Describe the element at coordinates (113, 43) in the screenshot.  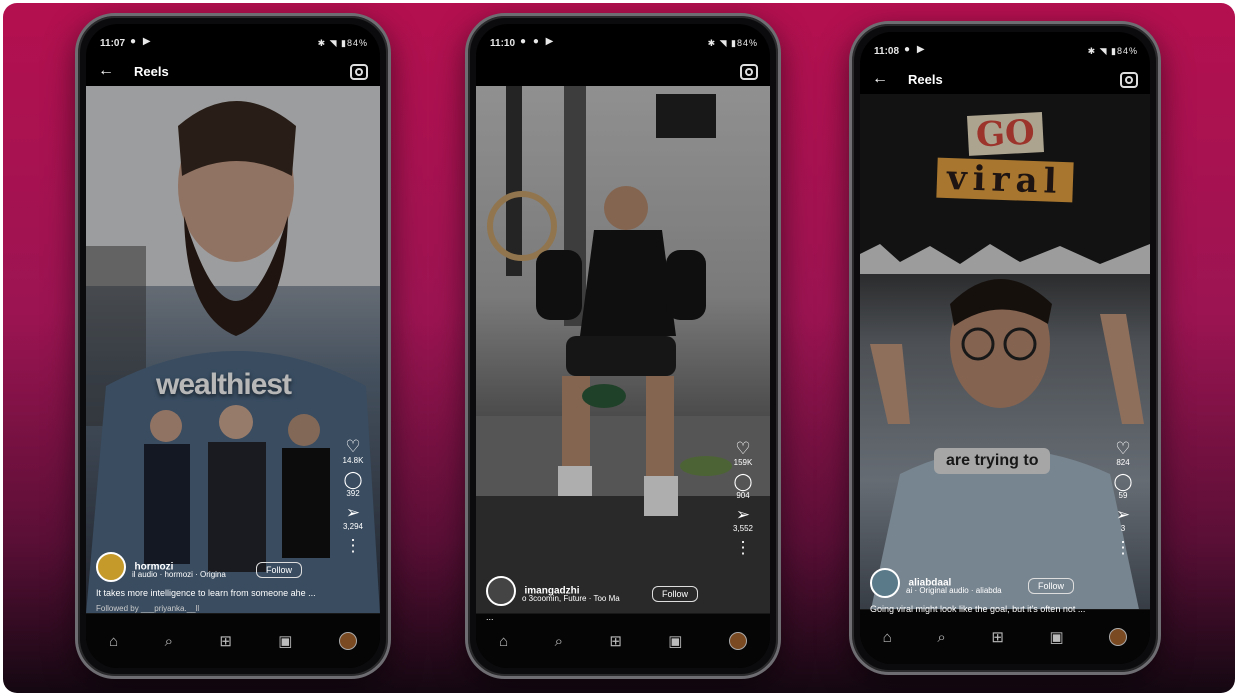
I see `status-time: 11:07` at that location.